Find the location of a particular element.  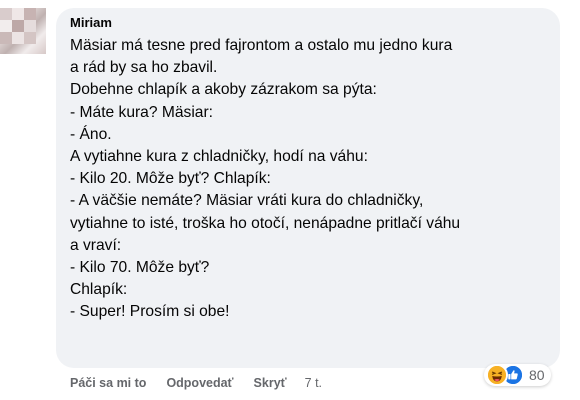

comment-line: a rád by sa ho zbavil. is located at coordinates (144, 68).